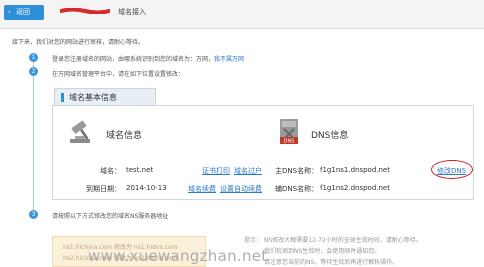  Describe the element at coordinates (289, 142) in the screenshot. I see `dns-icon-text: DNS` at that location.